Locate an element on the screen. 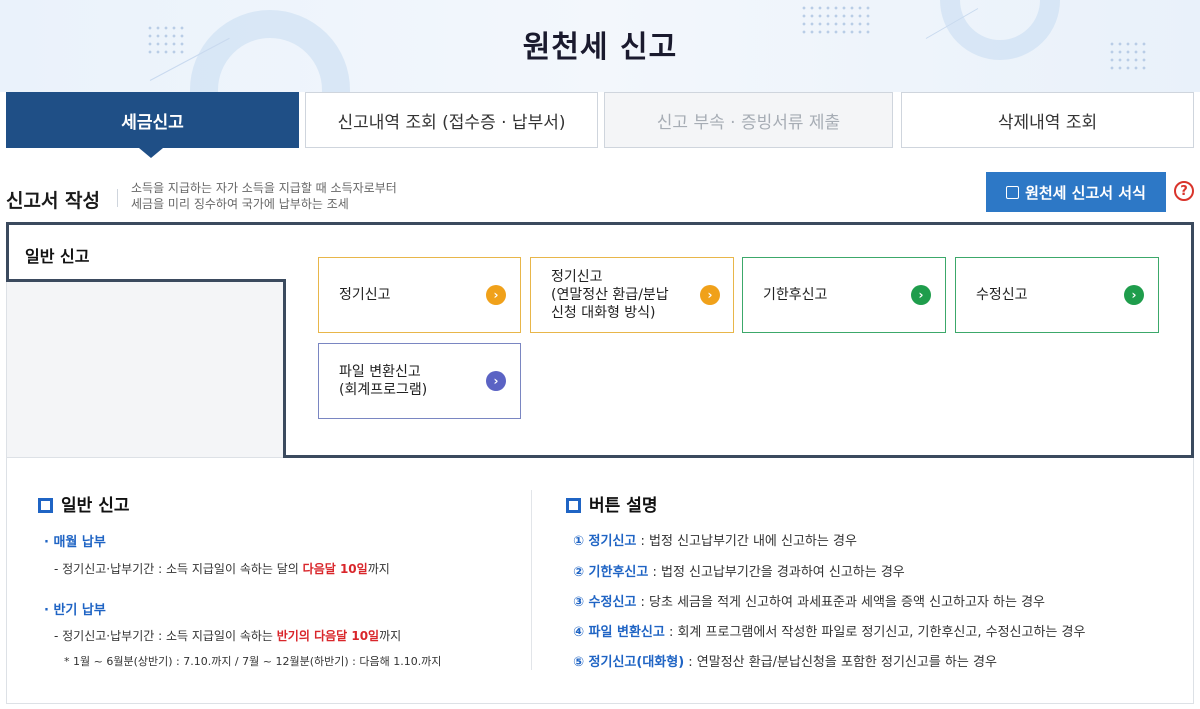  option-amended-report: 수정신고 › is located at coordinates (1057, 295).